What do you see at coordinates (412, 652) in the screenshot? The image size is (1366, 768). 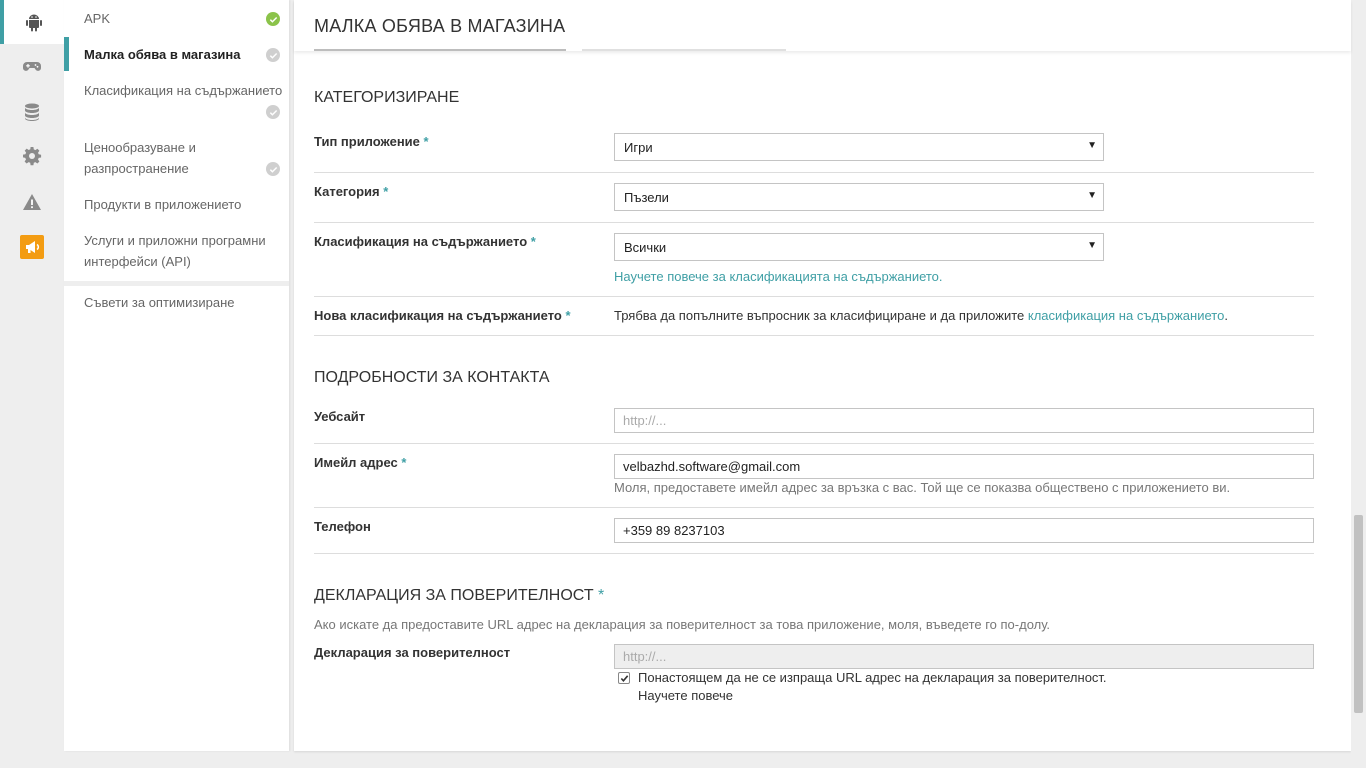 I see `privacy-policy-label: Декларация за поверителност` at bounding box center [412, 652].